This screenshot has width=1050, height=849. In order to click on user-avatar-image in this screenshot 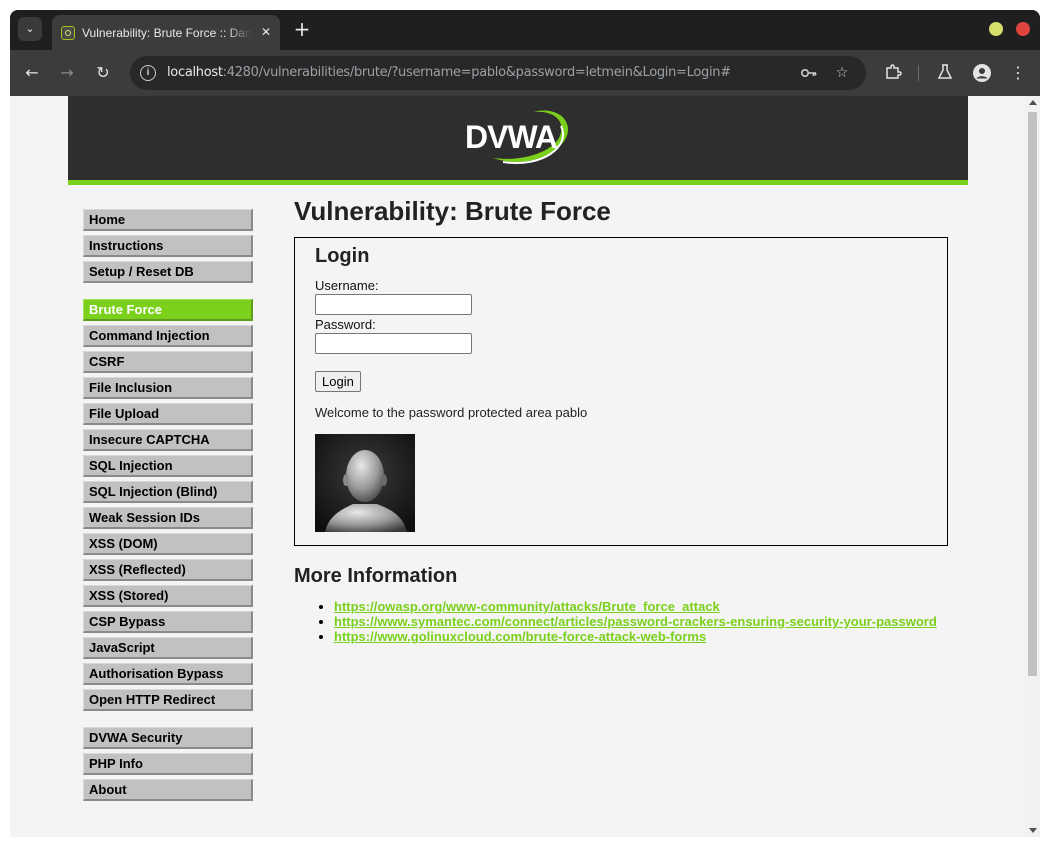, I will do `click(365, 483)`.